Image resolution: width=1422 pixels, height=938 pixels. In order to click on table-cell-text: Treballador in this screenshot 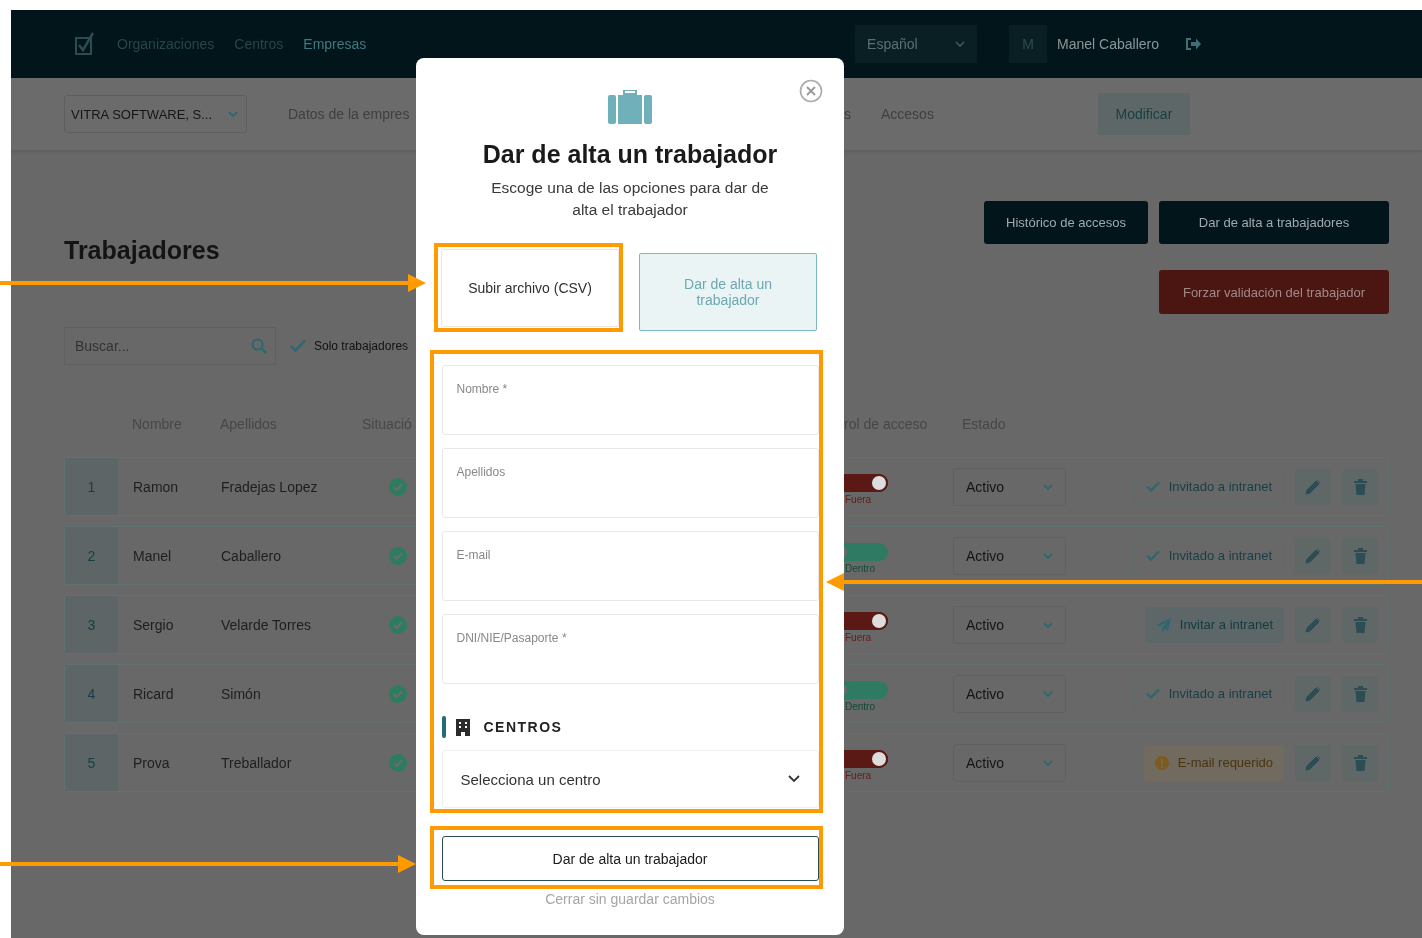, I will do `click(257, 762)`.